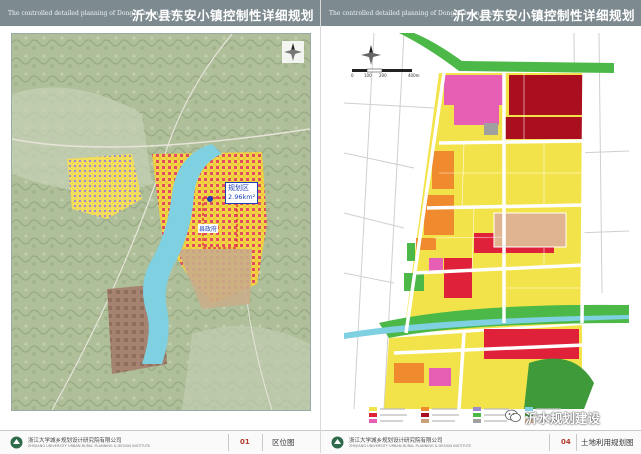  I want to click on scale-tick-labels: 0 100 200 400m, so click(385, 77).